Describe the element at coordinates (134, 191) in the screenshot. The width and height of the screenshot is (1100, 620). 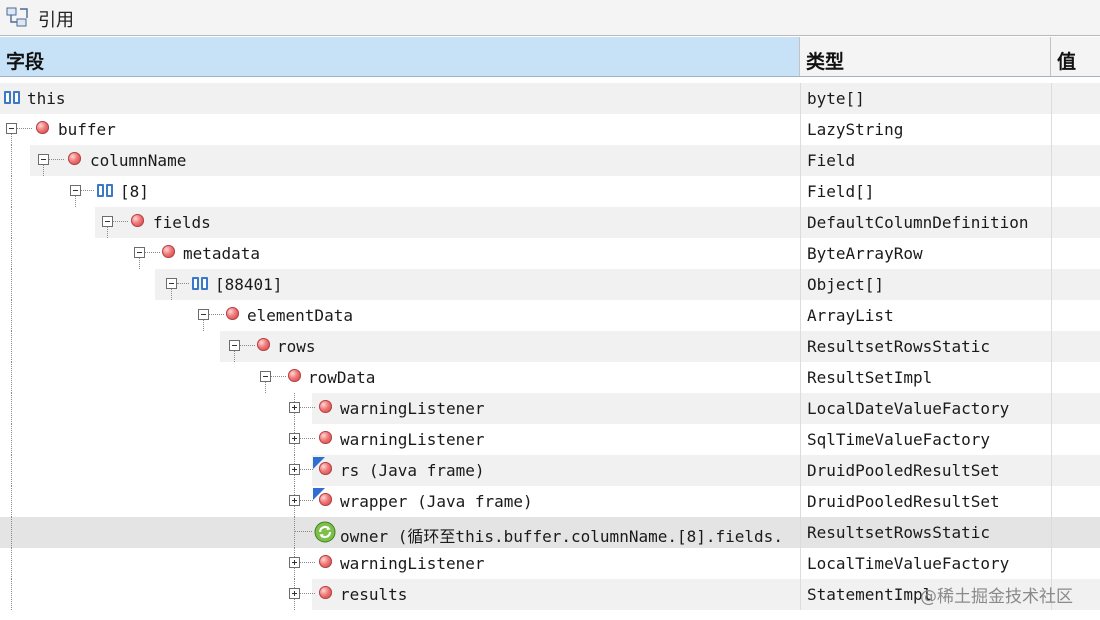
I see `tree-row-name: [8]` at that location.